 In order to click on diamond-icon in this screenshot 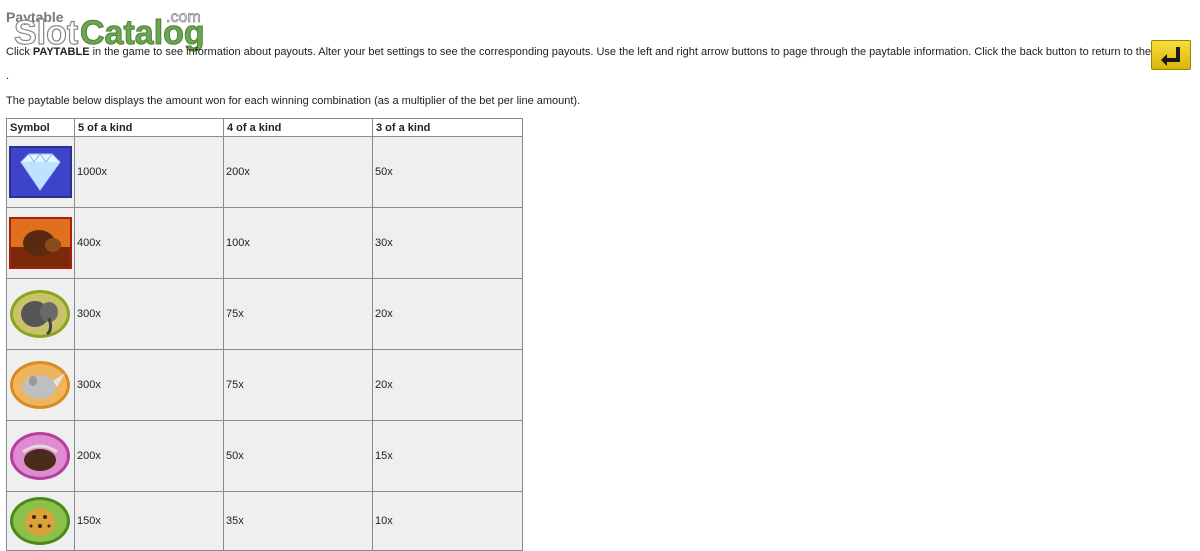, I will do `click(40, 172)`.